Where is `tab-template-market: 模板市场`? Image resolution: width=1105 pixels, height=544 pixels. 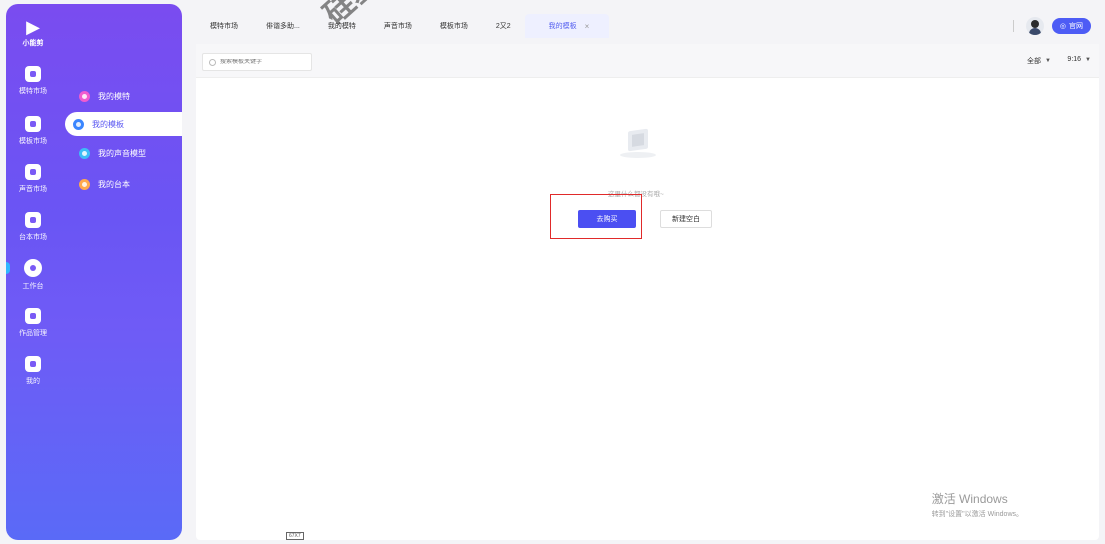
tab-template-market: 模板市场 is located at coordinates (454, 26).